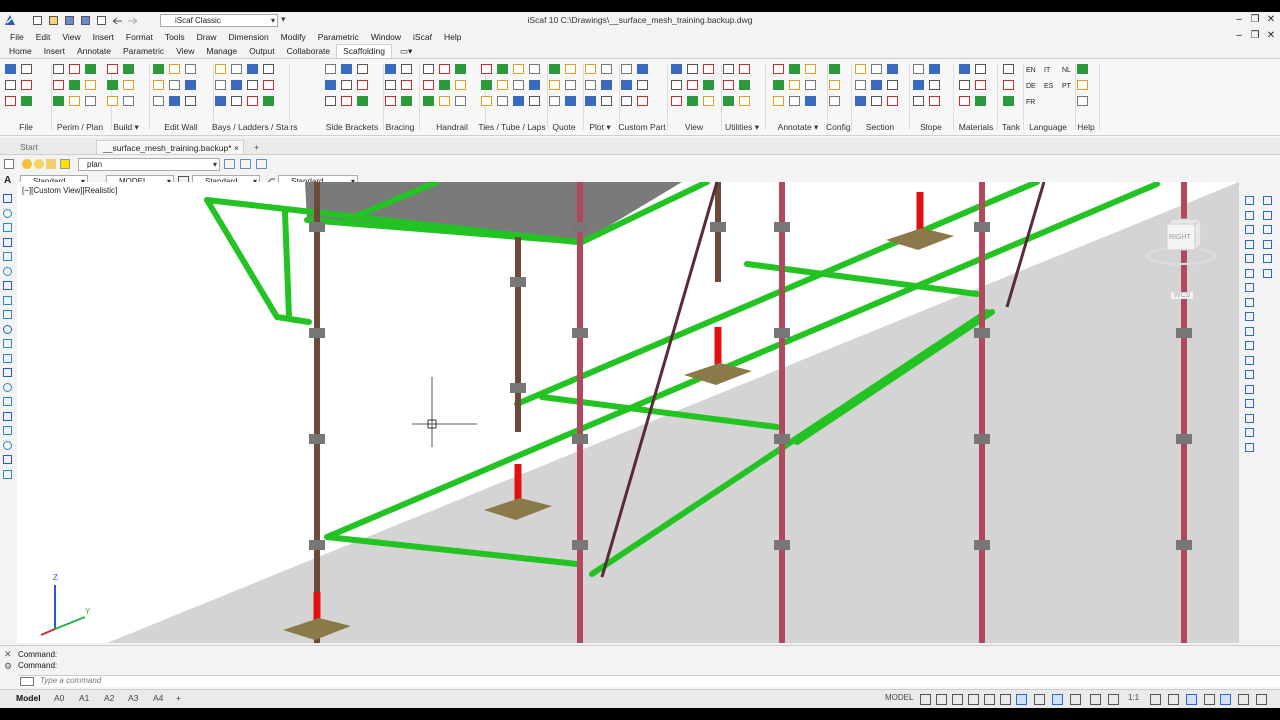 The width and height of the screenshot is (1280, 720). I want to click on language-es-button: ES, so click(1048, 86).